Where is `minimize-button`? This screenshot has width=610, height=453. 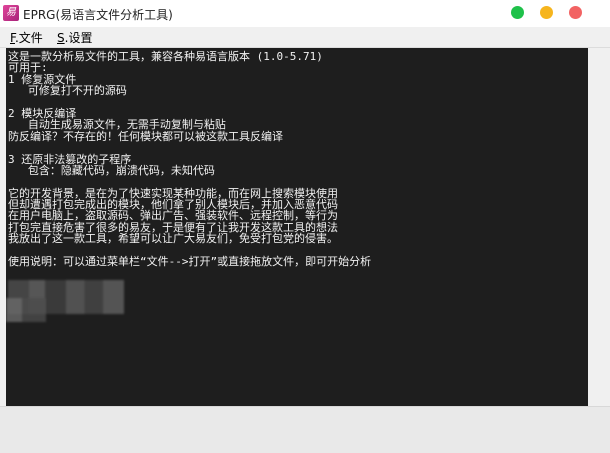 minimize-button is located at coordinates (517, 12).